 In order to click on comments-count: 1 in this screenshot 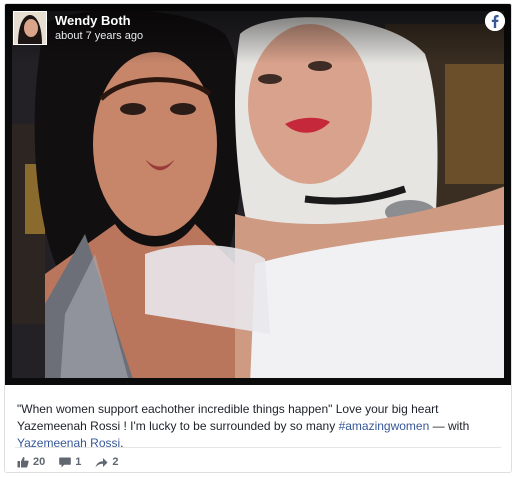, I will do `click(78, 462)`.